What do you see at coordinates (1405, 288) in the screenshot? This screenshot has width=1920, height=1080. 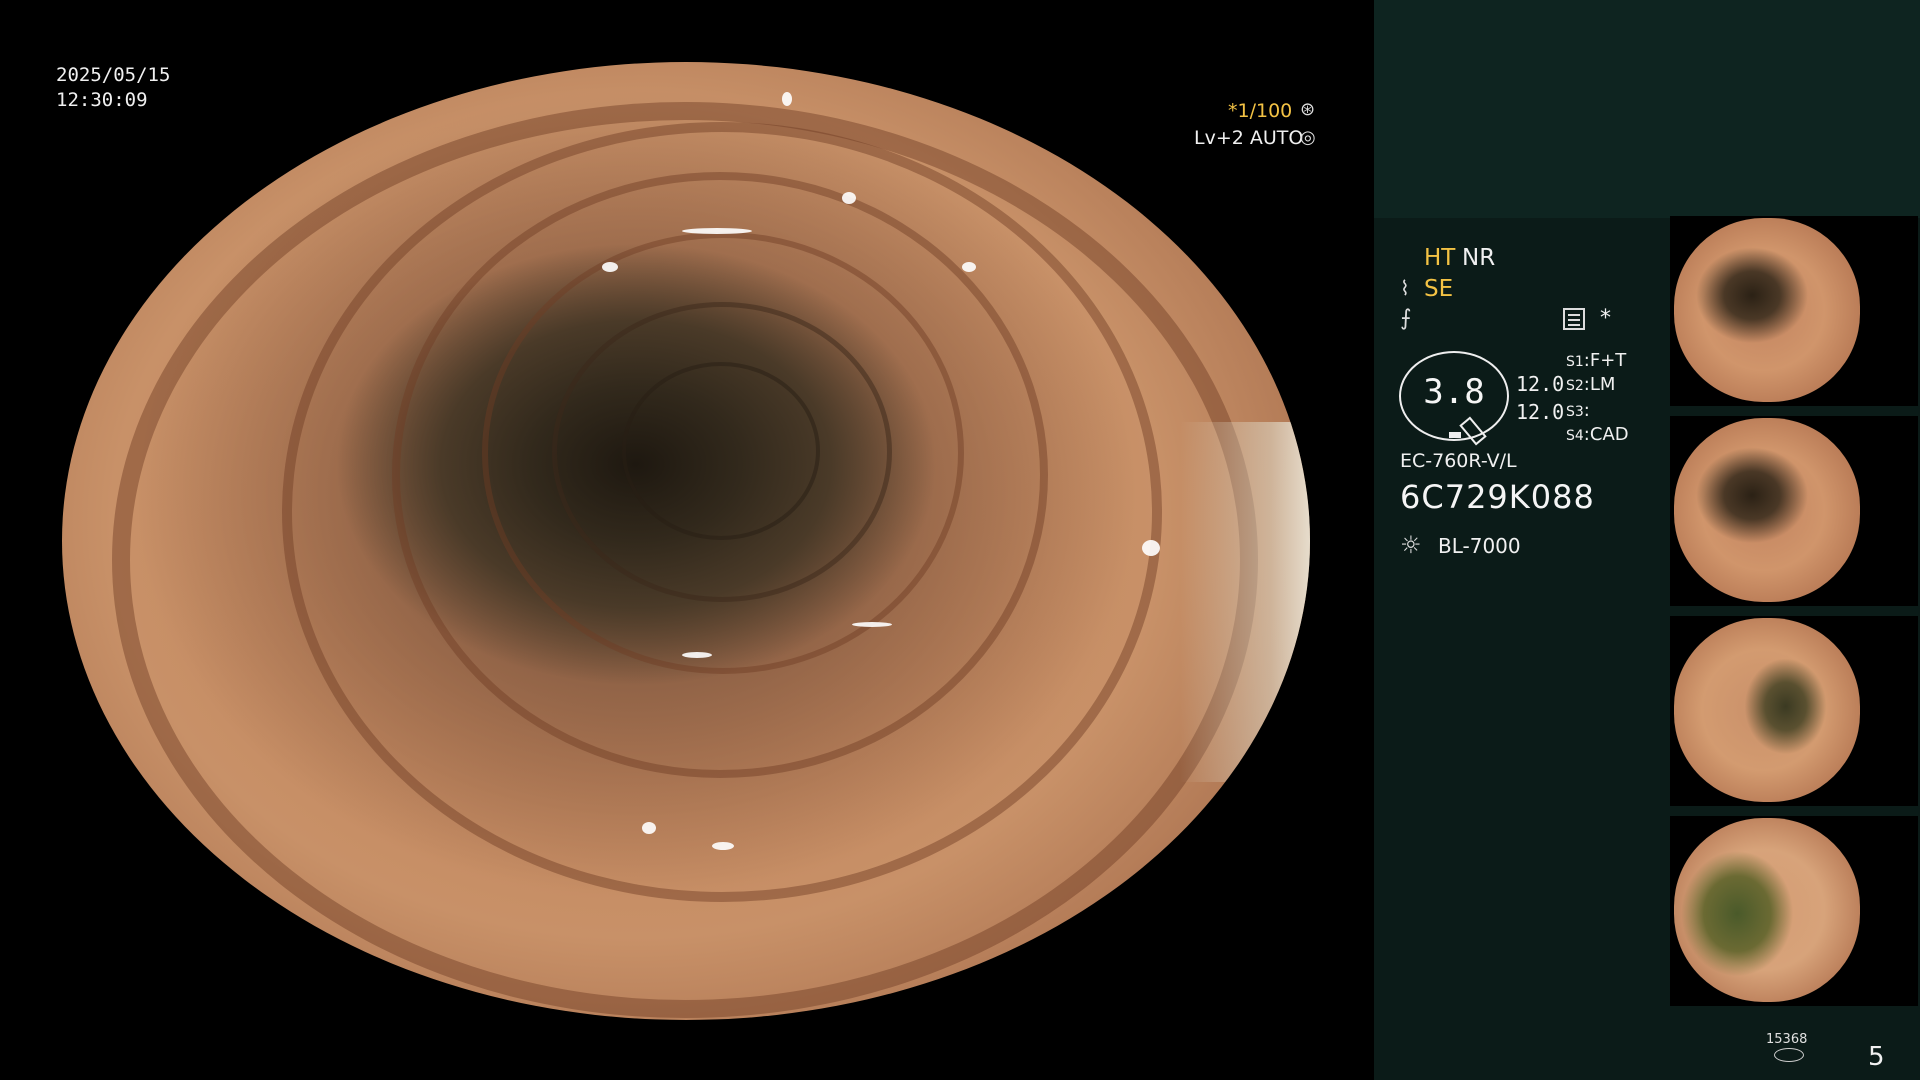 I see `structure-enhance-icon: ⌇` at bounding box center [1405, 288].